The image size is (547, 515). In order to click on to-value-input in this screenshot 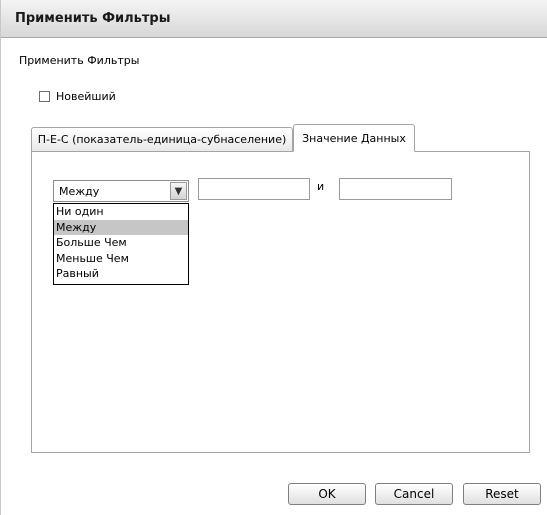, I will do `click(395, 189)`.